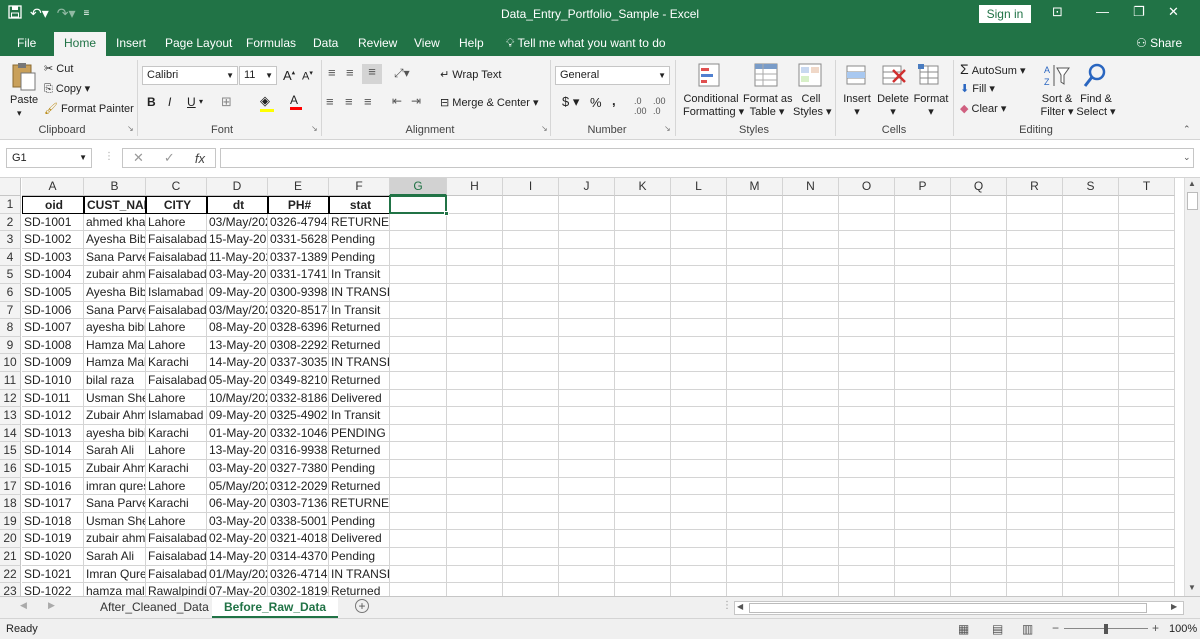  What do you see at coordinates (740, 606) in the screenshot?
I see `scroll-left-icon: ◀` at bounding box center [740, 606].